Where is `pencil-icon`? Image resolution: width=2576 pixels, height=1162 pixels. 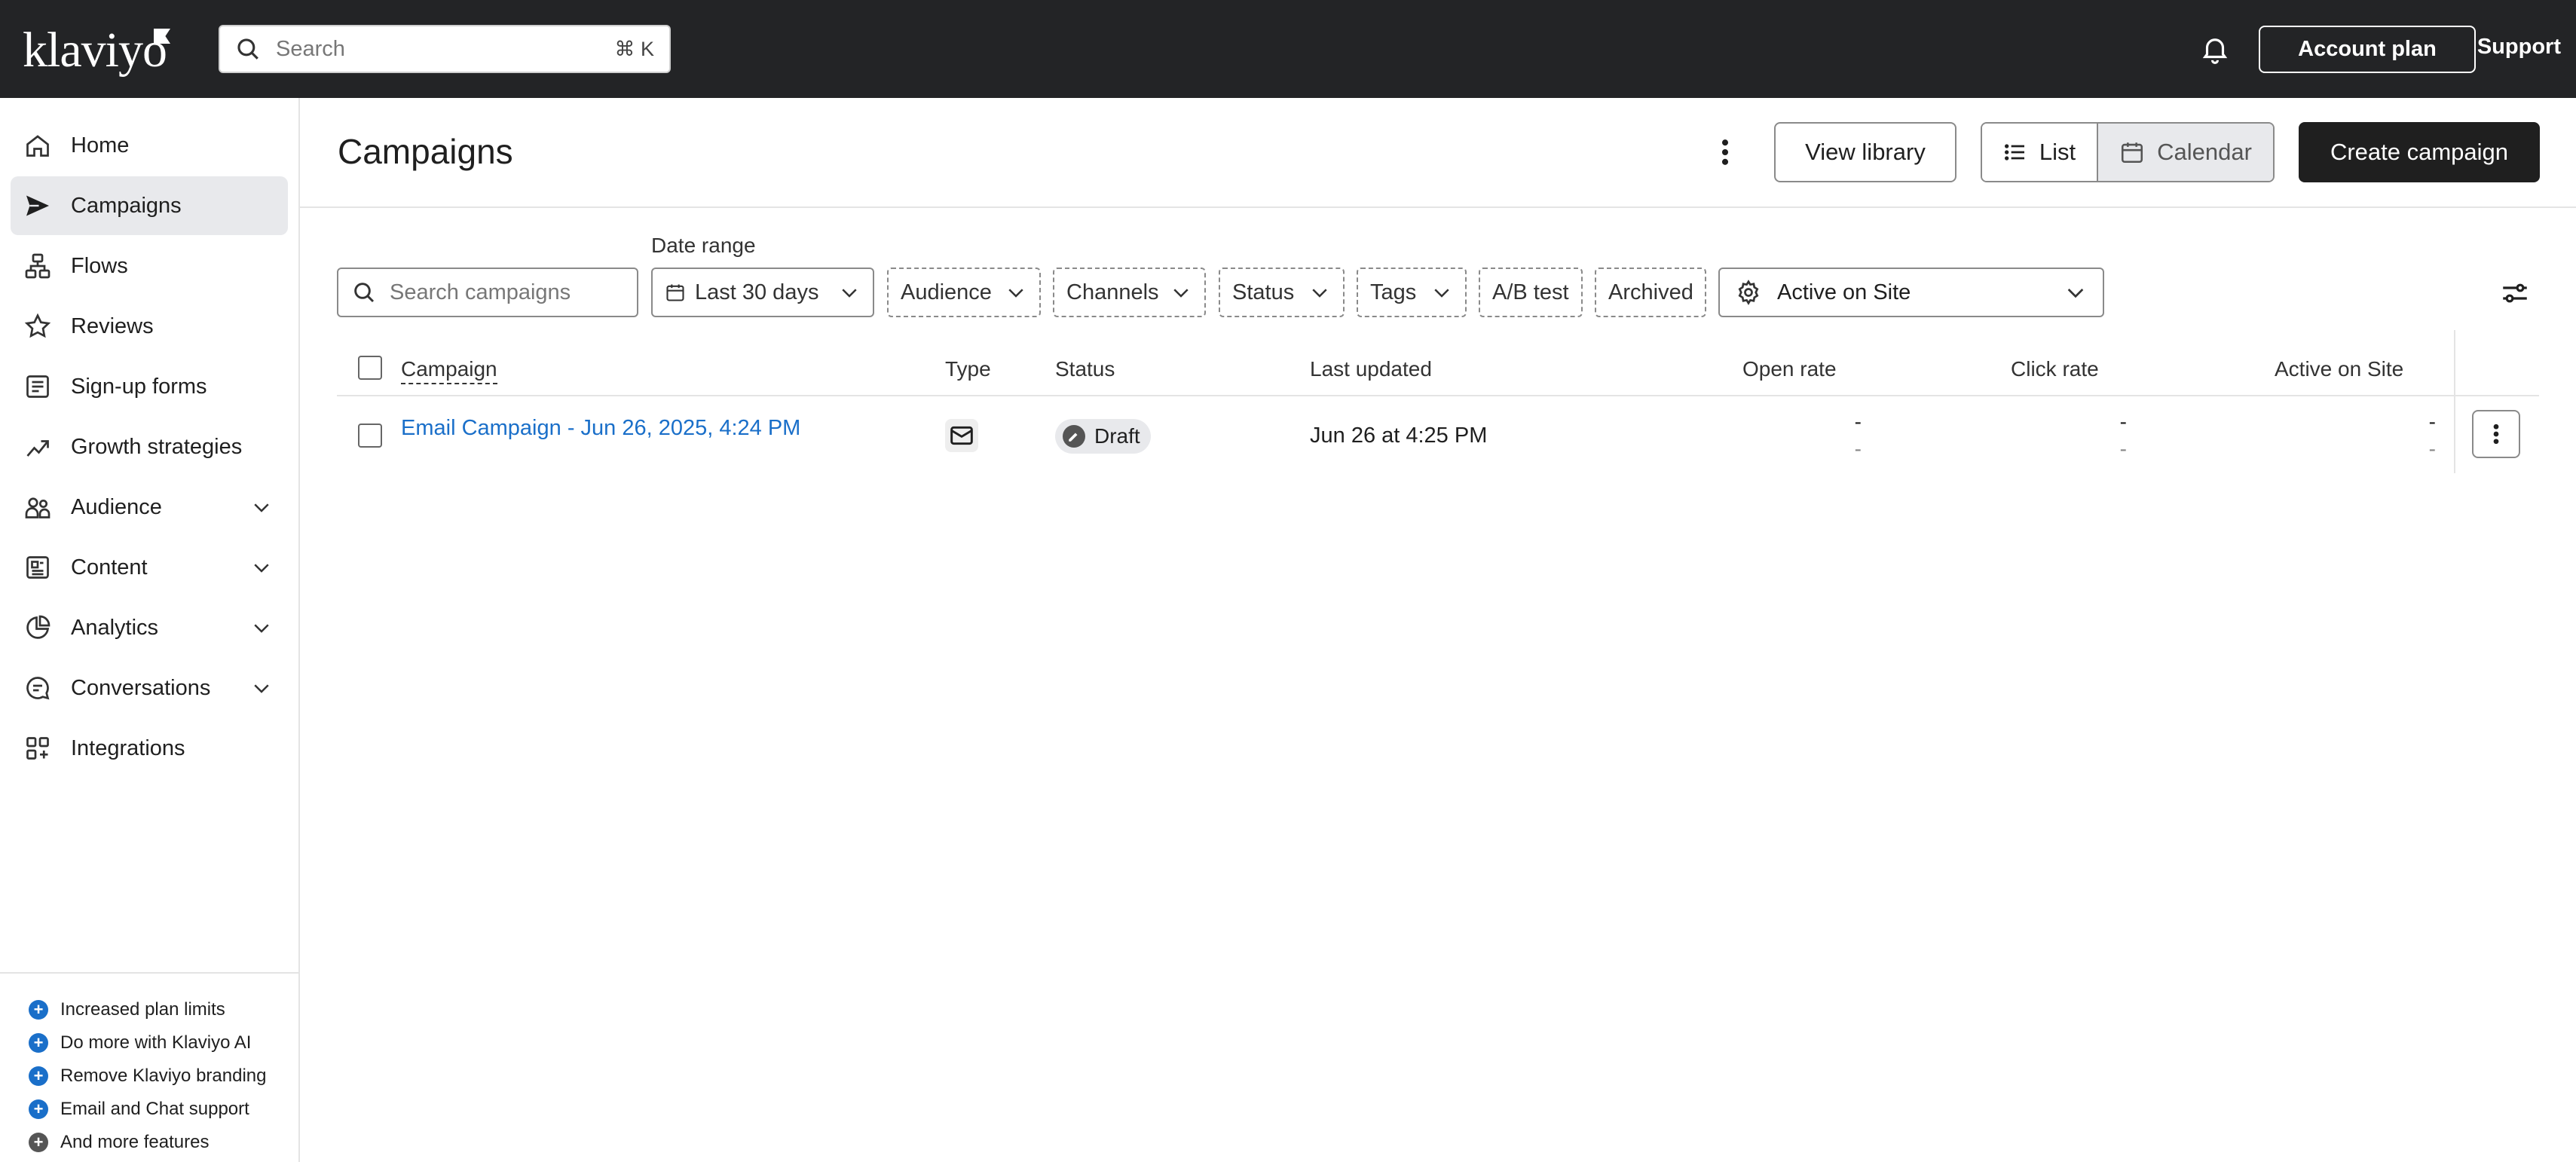
pencil-icon is located at coordinates (1074, 436).